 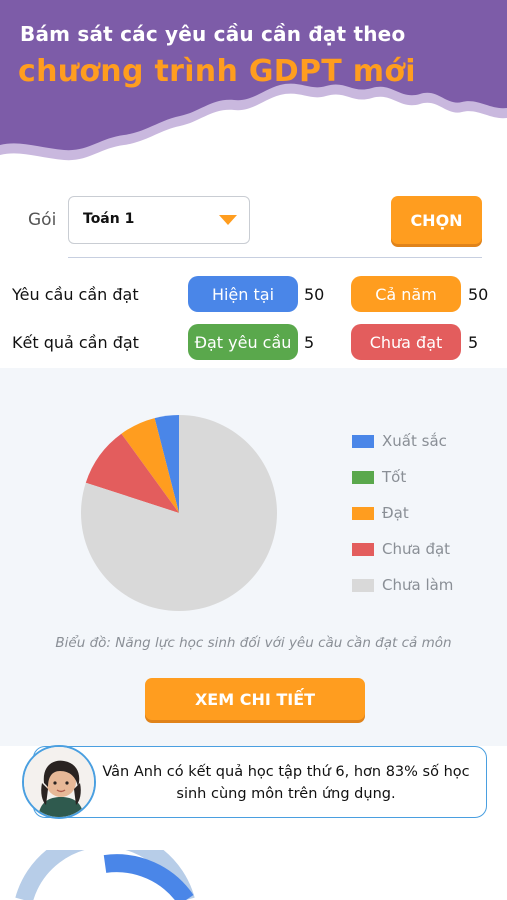 I want to click on banner-subtitle: Bám sát các yêu cầu cần đạt theo, so click(x=213, y=34).